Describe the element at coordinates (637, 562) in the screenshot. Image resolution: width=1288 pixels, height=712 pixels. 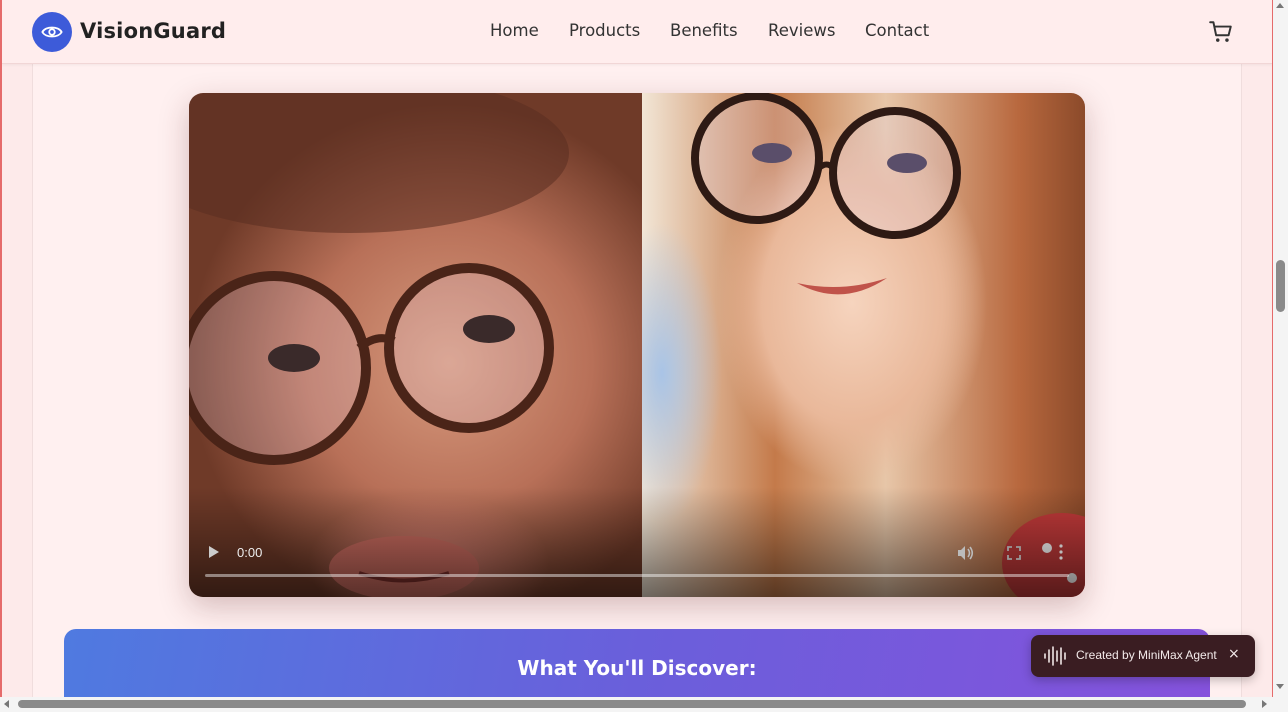
I see `video-controls: 0:00` at that location.